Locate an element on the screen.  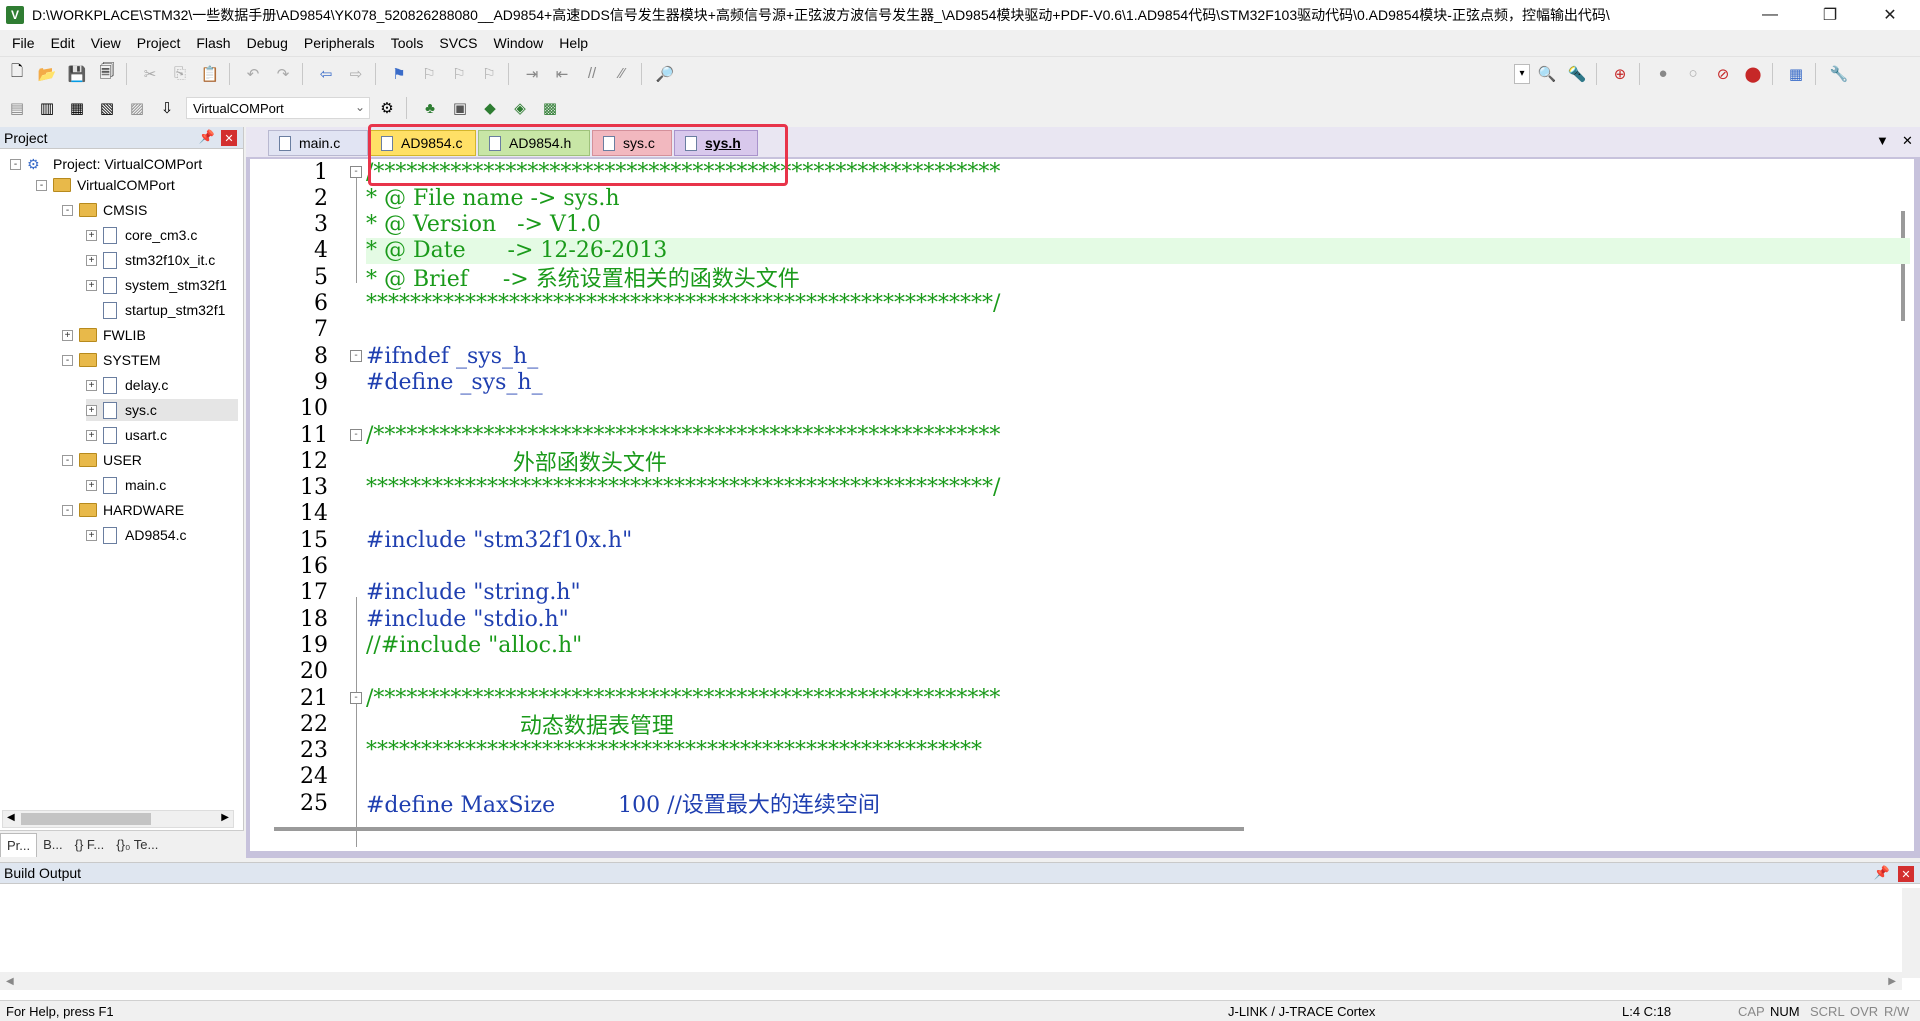
clear-bookmarks-icon: ⚐ is located at coordinates (489, 74).